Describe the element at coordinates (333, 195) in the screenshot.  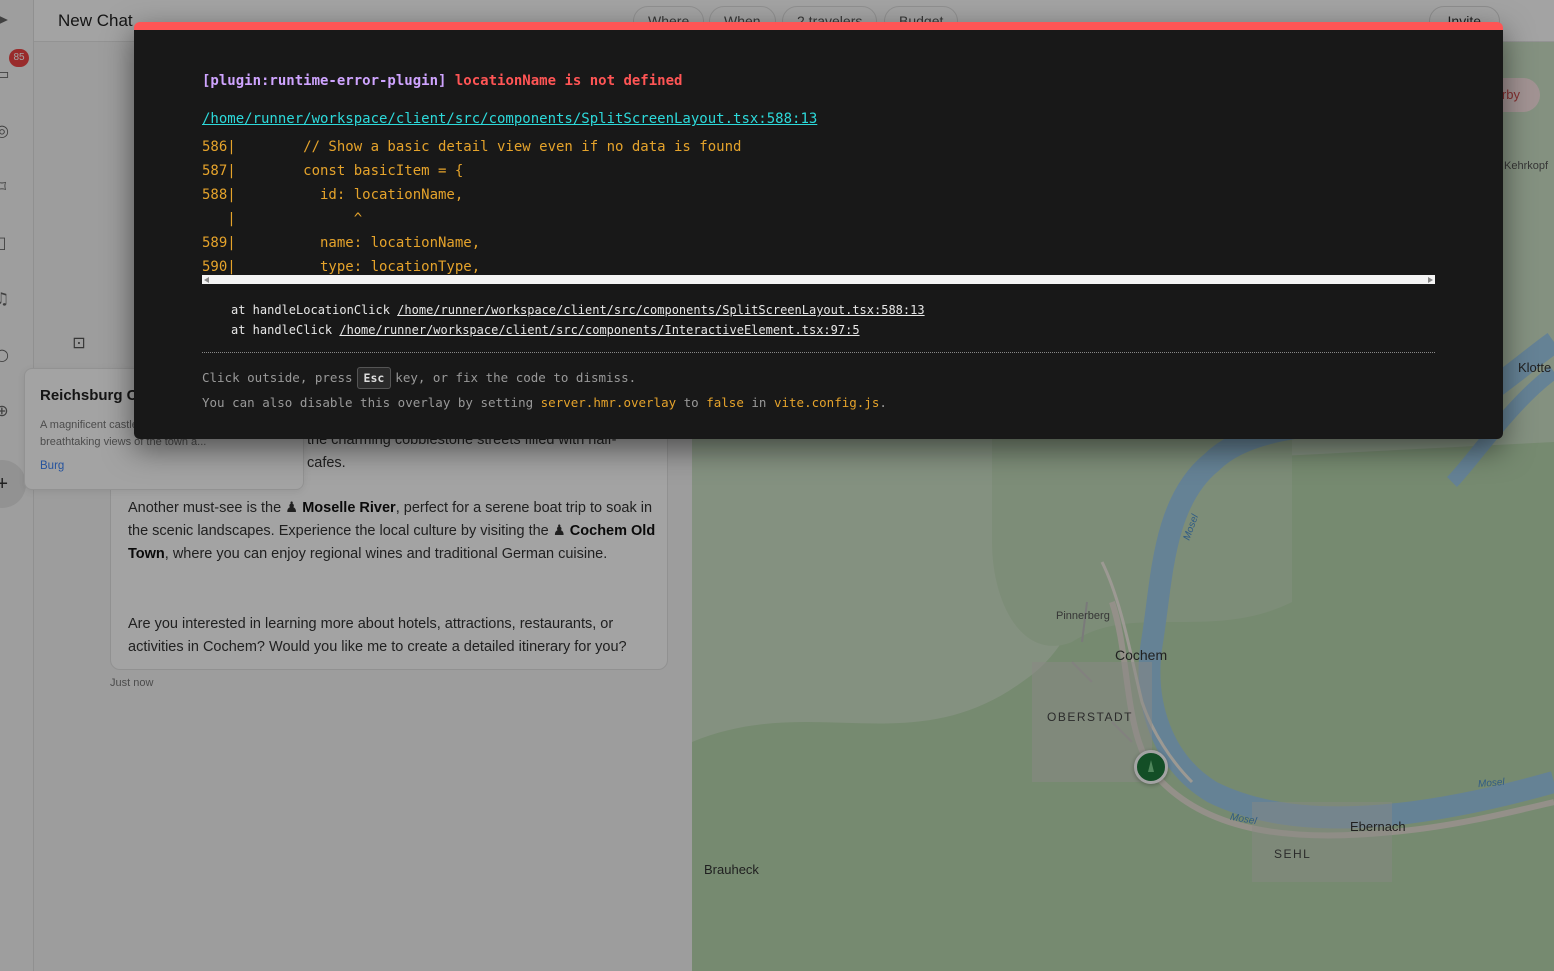
I see `code-line: 588| id: locationName,` at that location.